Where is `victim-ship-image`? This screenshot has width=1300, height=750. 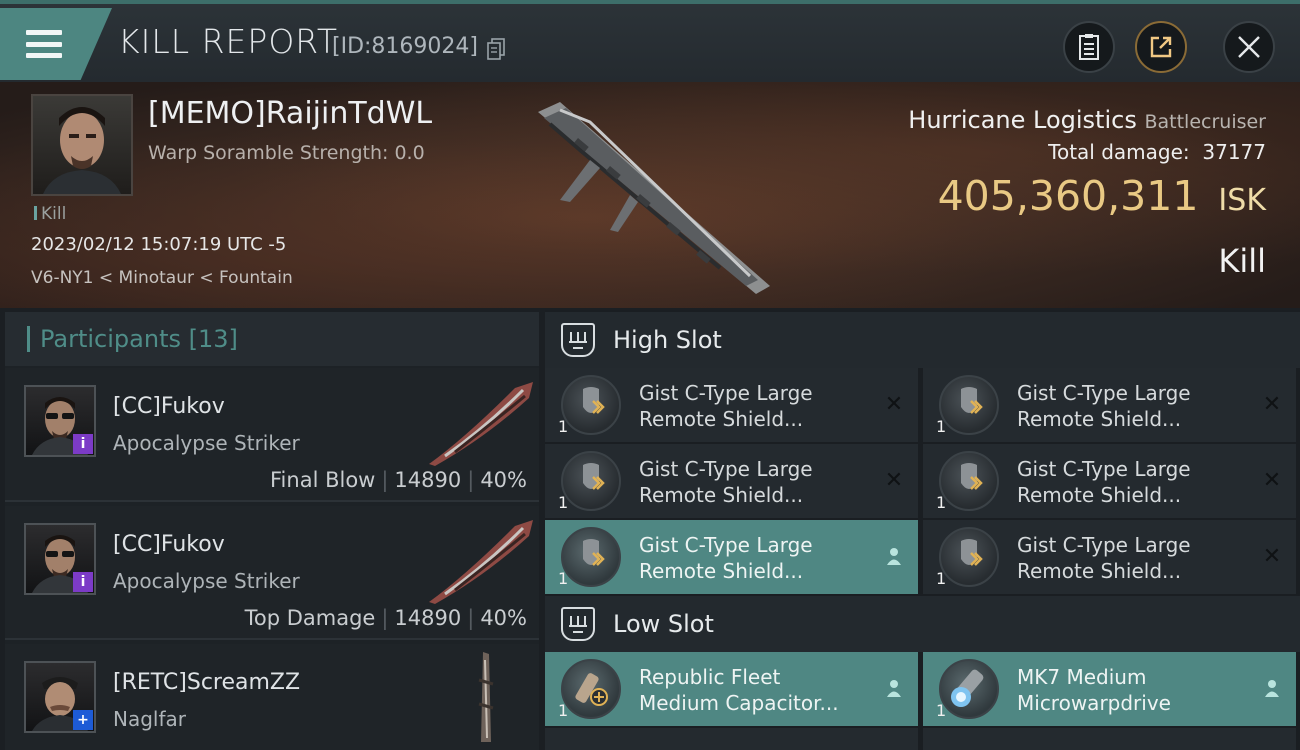 victim-ship-image is located at coordinates (654, 198).